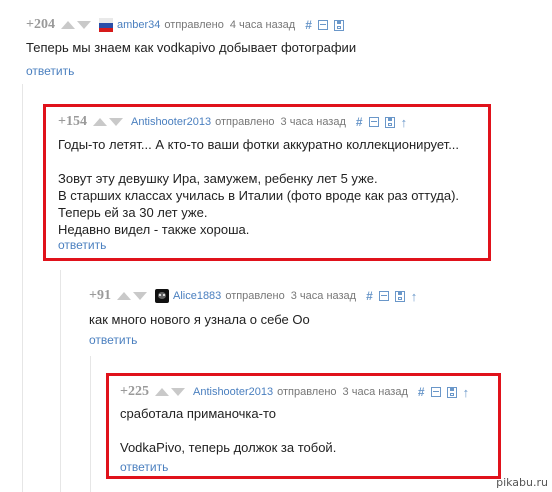 Image resolution: width=552 pixels, height=492 pixels. I want to click on comment-text-line: Теперь ей за 30 лет уже., so click(133, 212).